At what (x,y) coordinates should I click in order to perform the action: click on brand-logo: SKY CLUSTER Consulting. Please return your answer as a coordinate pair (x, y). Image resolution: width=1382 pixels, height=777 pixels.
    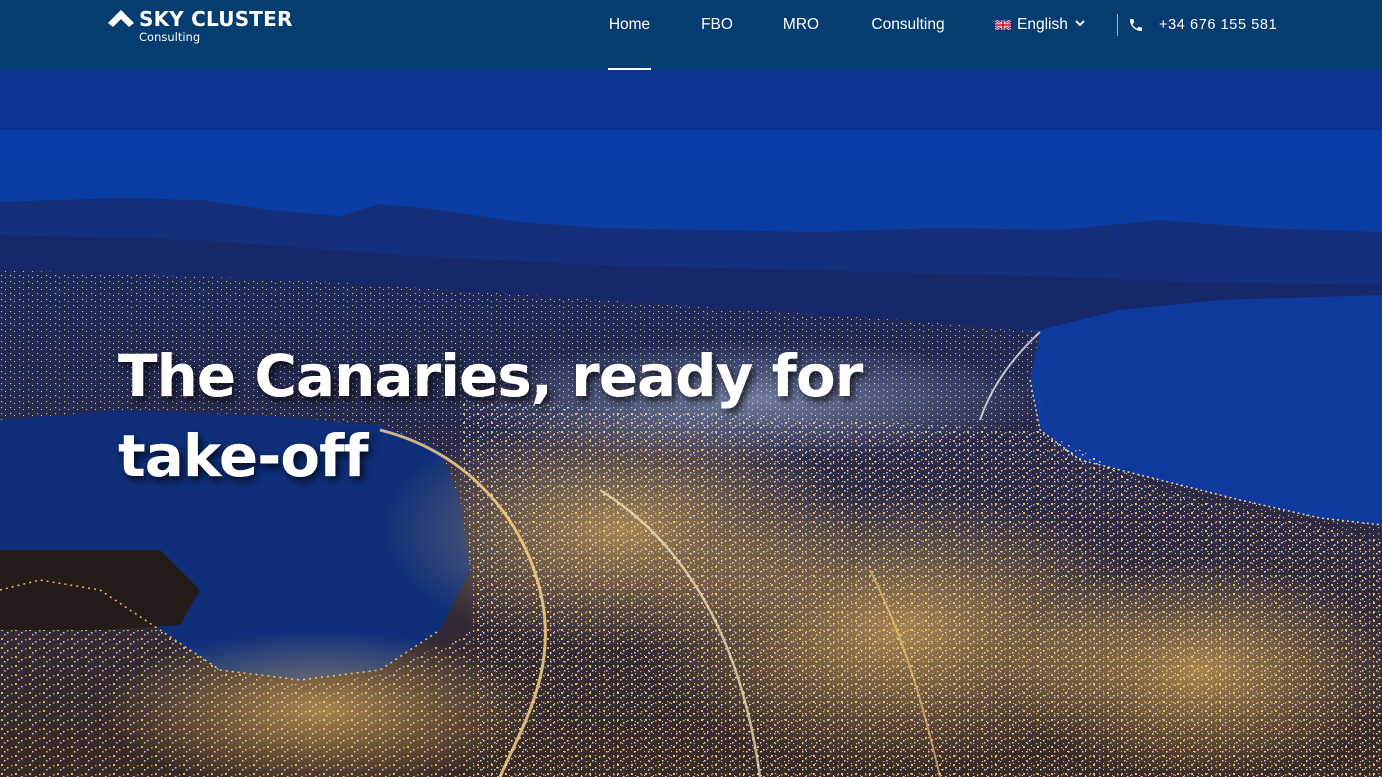
    Looking at the image, I should click on (208, 28).